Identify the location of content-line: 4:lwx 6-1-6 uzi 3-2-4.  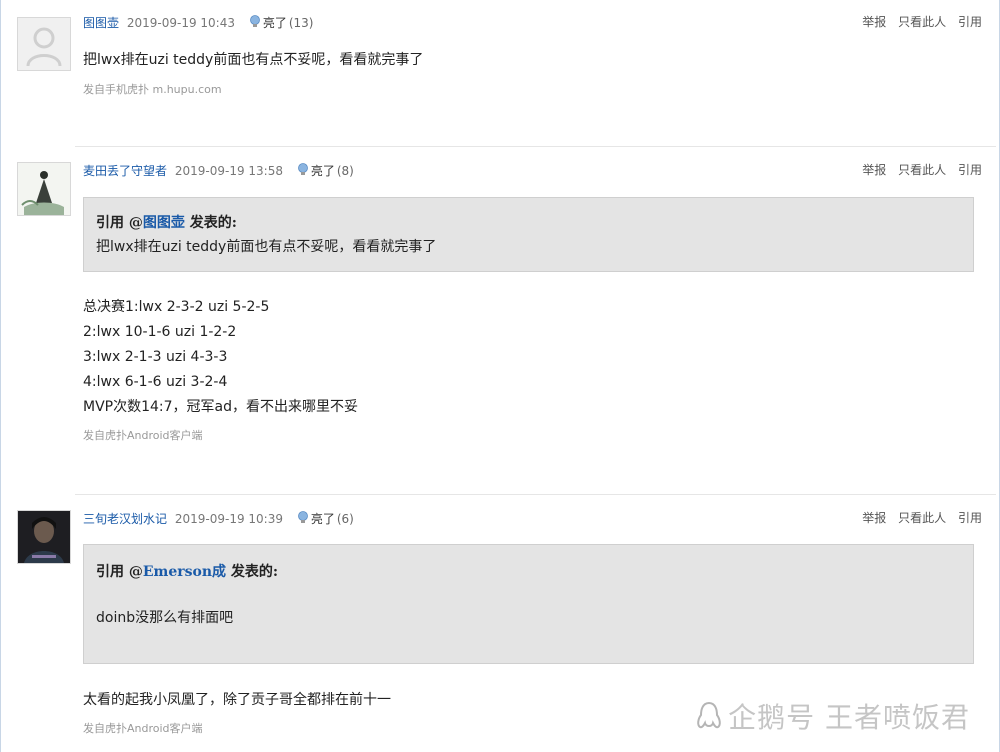
(155, 382).